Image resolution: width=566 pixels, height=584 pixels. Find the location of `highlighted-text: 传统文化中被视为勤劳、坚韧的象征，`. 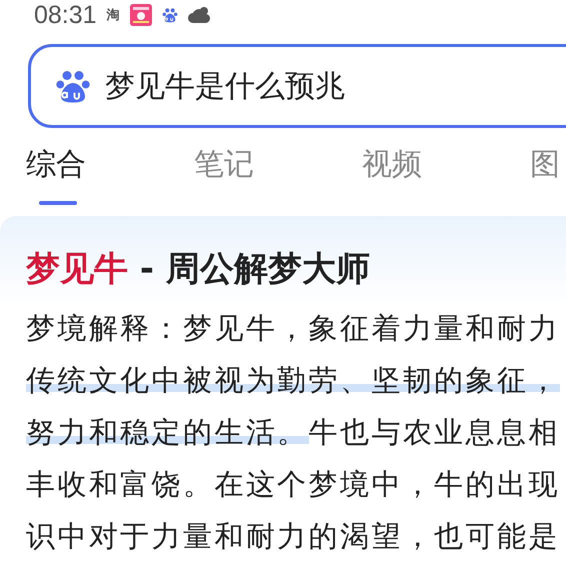

highlighted-text: 传统文化中被视为勤劳、坚韧的象征， is located at coordinates (293, 380).